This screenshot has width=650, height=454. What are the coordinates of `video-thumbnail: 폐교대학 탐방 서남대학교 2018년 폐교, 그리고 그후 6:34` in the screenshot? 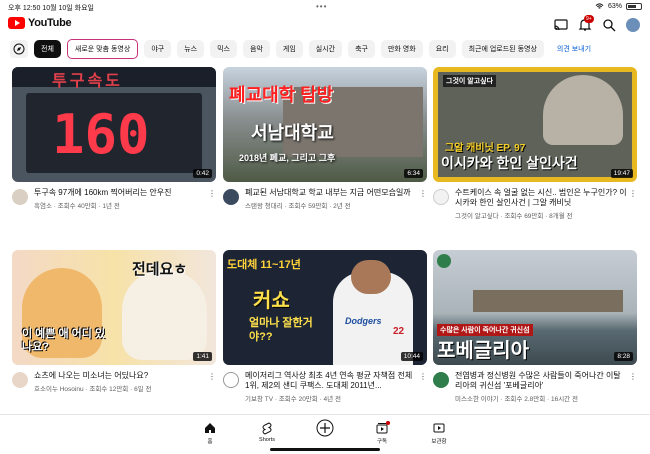 It's located at (325, 124).